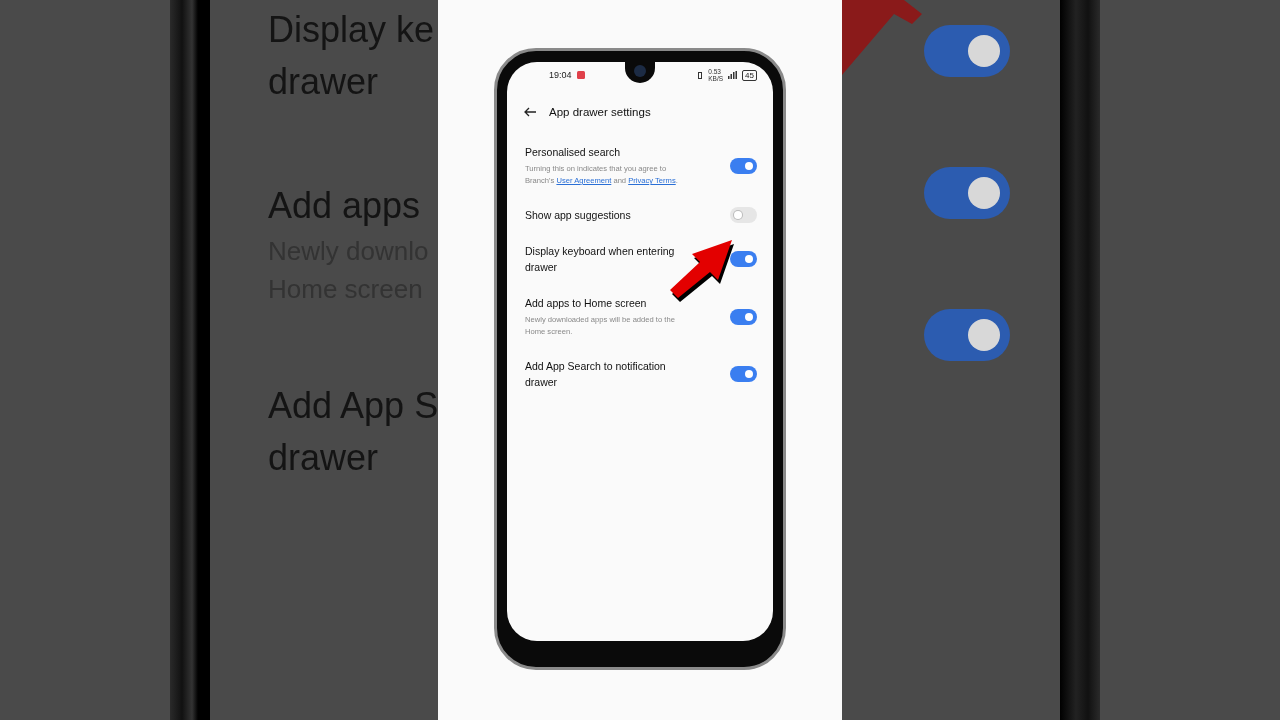 This screenshot has width=1280, height=720. I want to click on camera-icon, so click(640, 71).